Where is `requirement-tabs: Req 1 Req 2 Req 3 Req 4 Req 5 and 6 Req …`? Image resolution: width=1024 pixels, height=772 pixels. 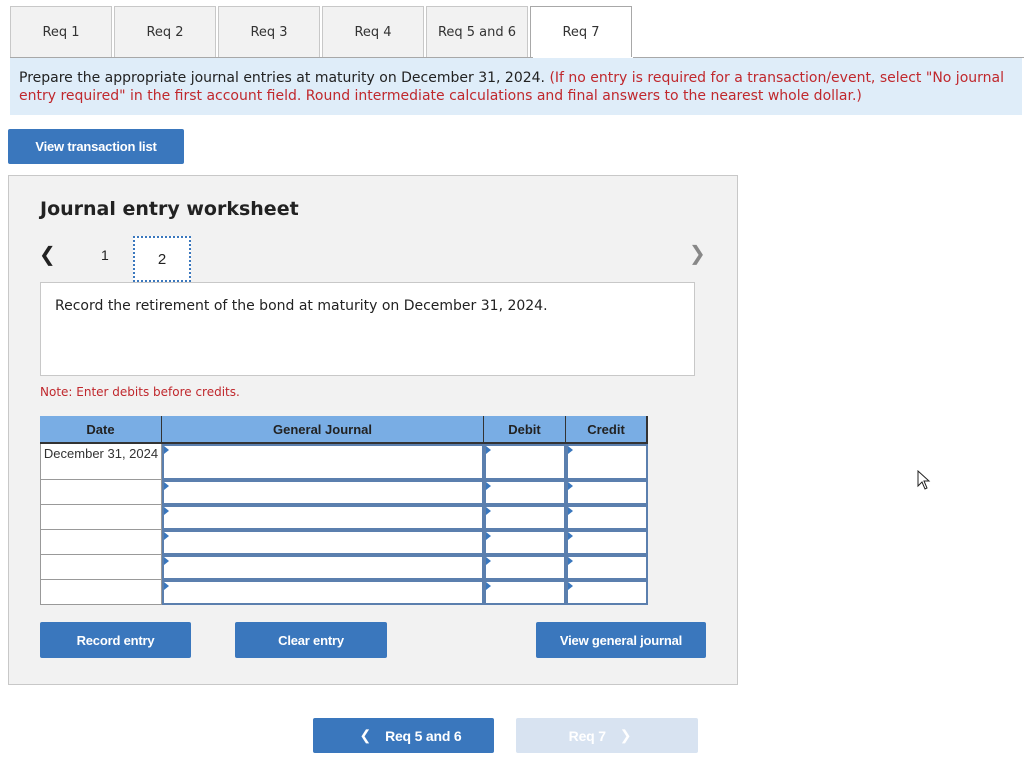
requirement-tabs: Req 1 Req 2 Req 3 Req 4 Req 5 and 6 Req … is located at coordinates (322, 32).